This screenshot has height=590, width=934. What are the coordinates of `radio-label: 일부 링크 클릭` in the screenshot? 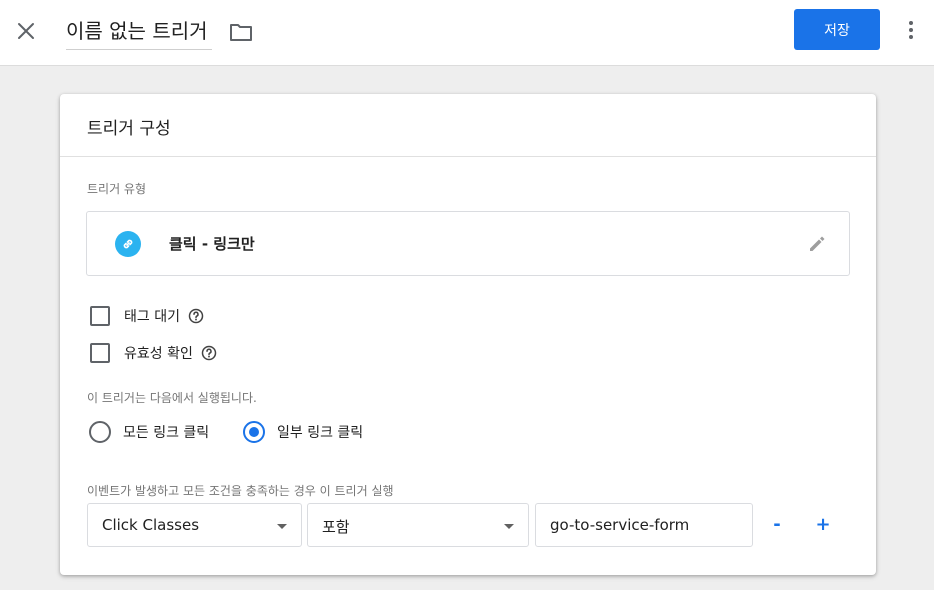 It's located at (320, 433).